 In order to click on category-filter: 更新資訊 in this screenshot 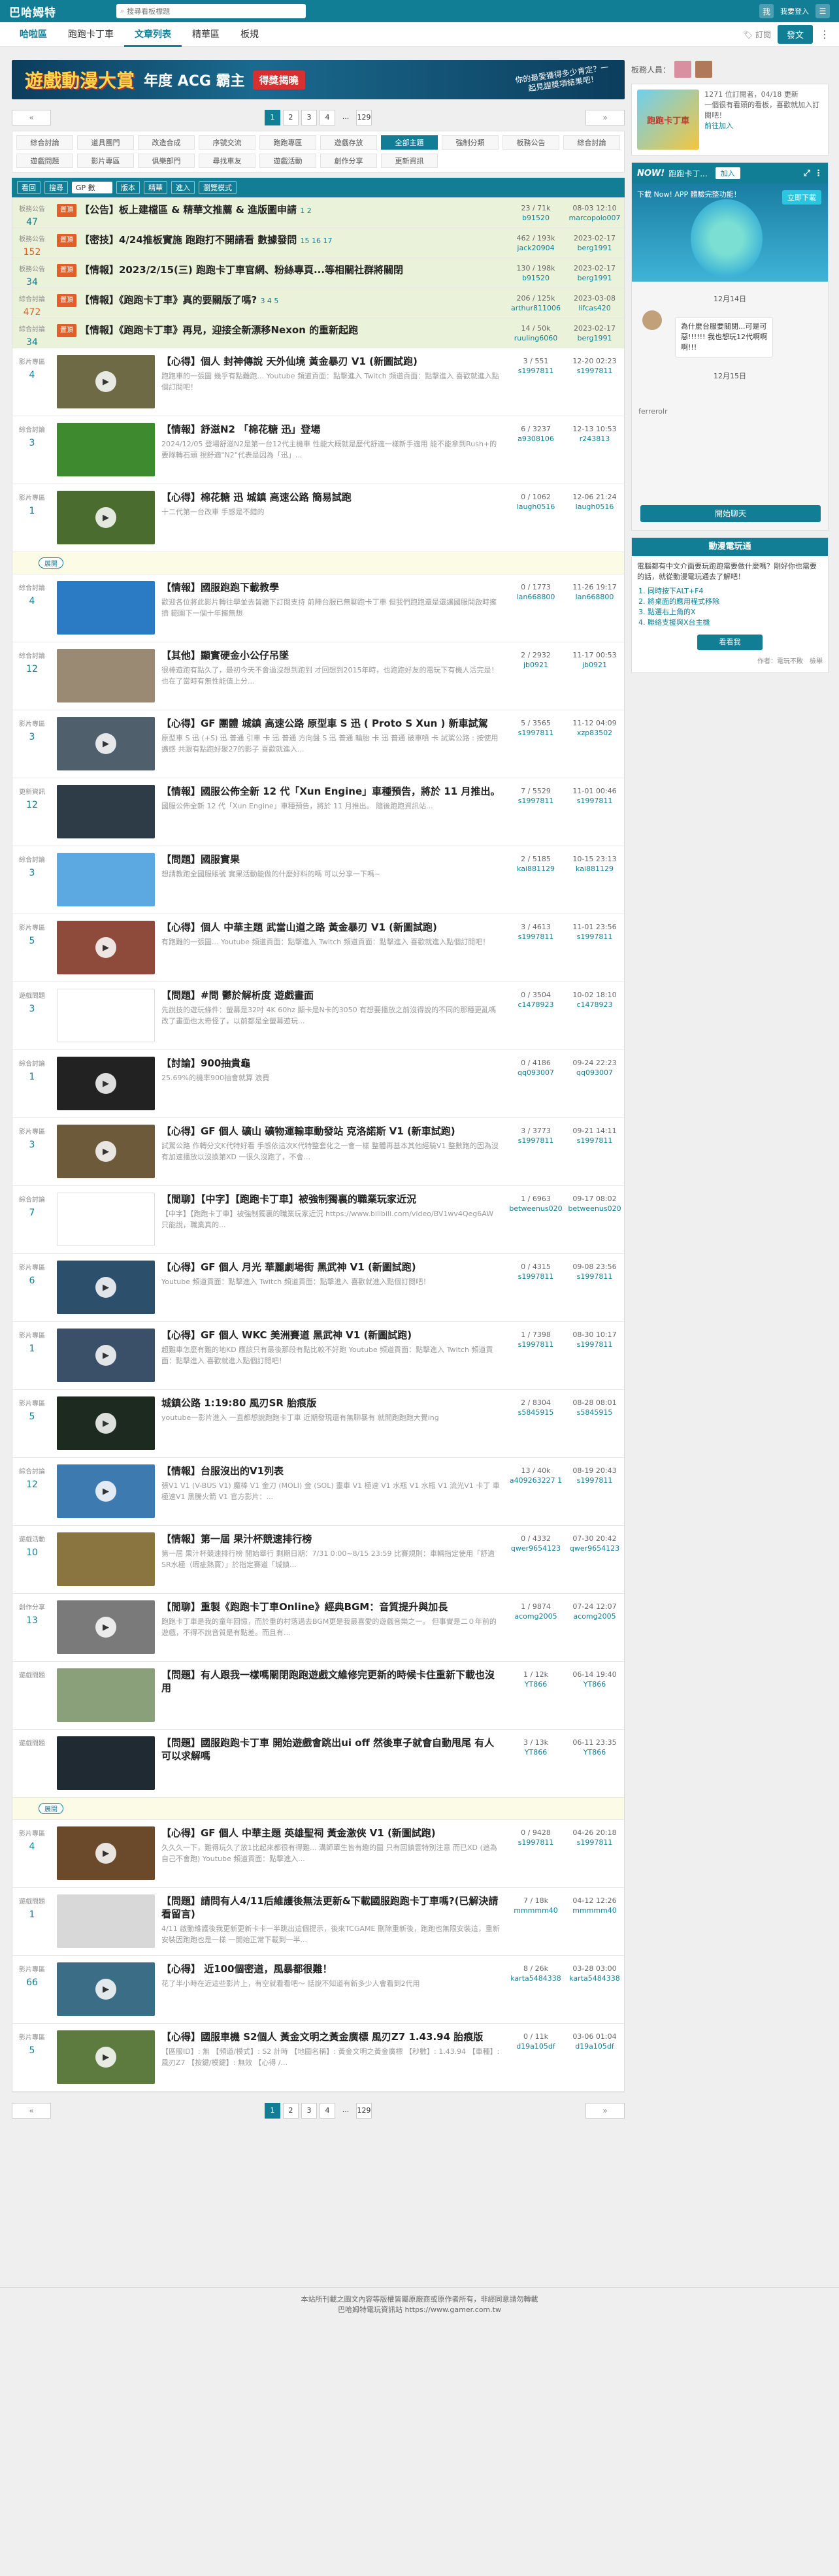, I will do `click(409, 161)`.